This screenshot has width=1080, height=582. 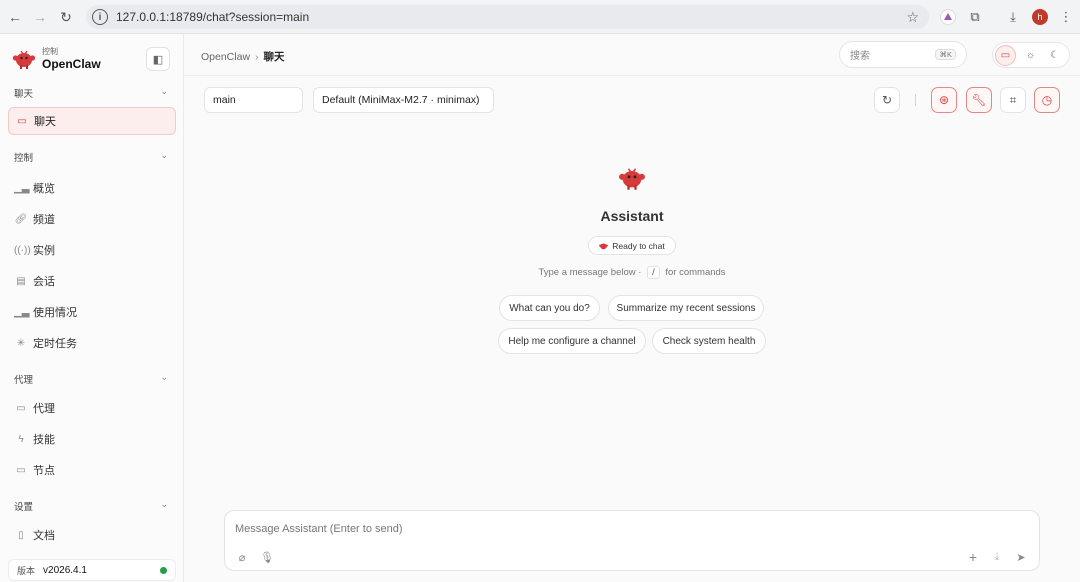 I want to click on section-title: 设置, so click(x=24, y=507).